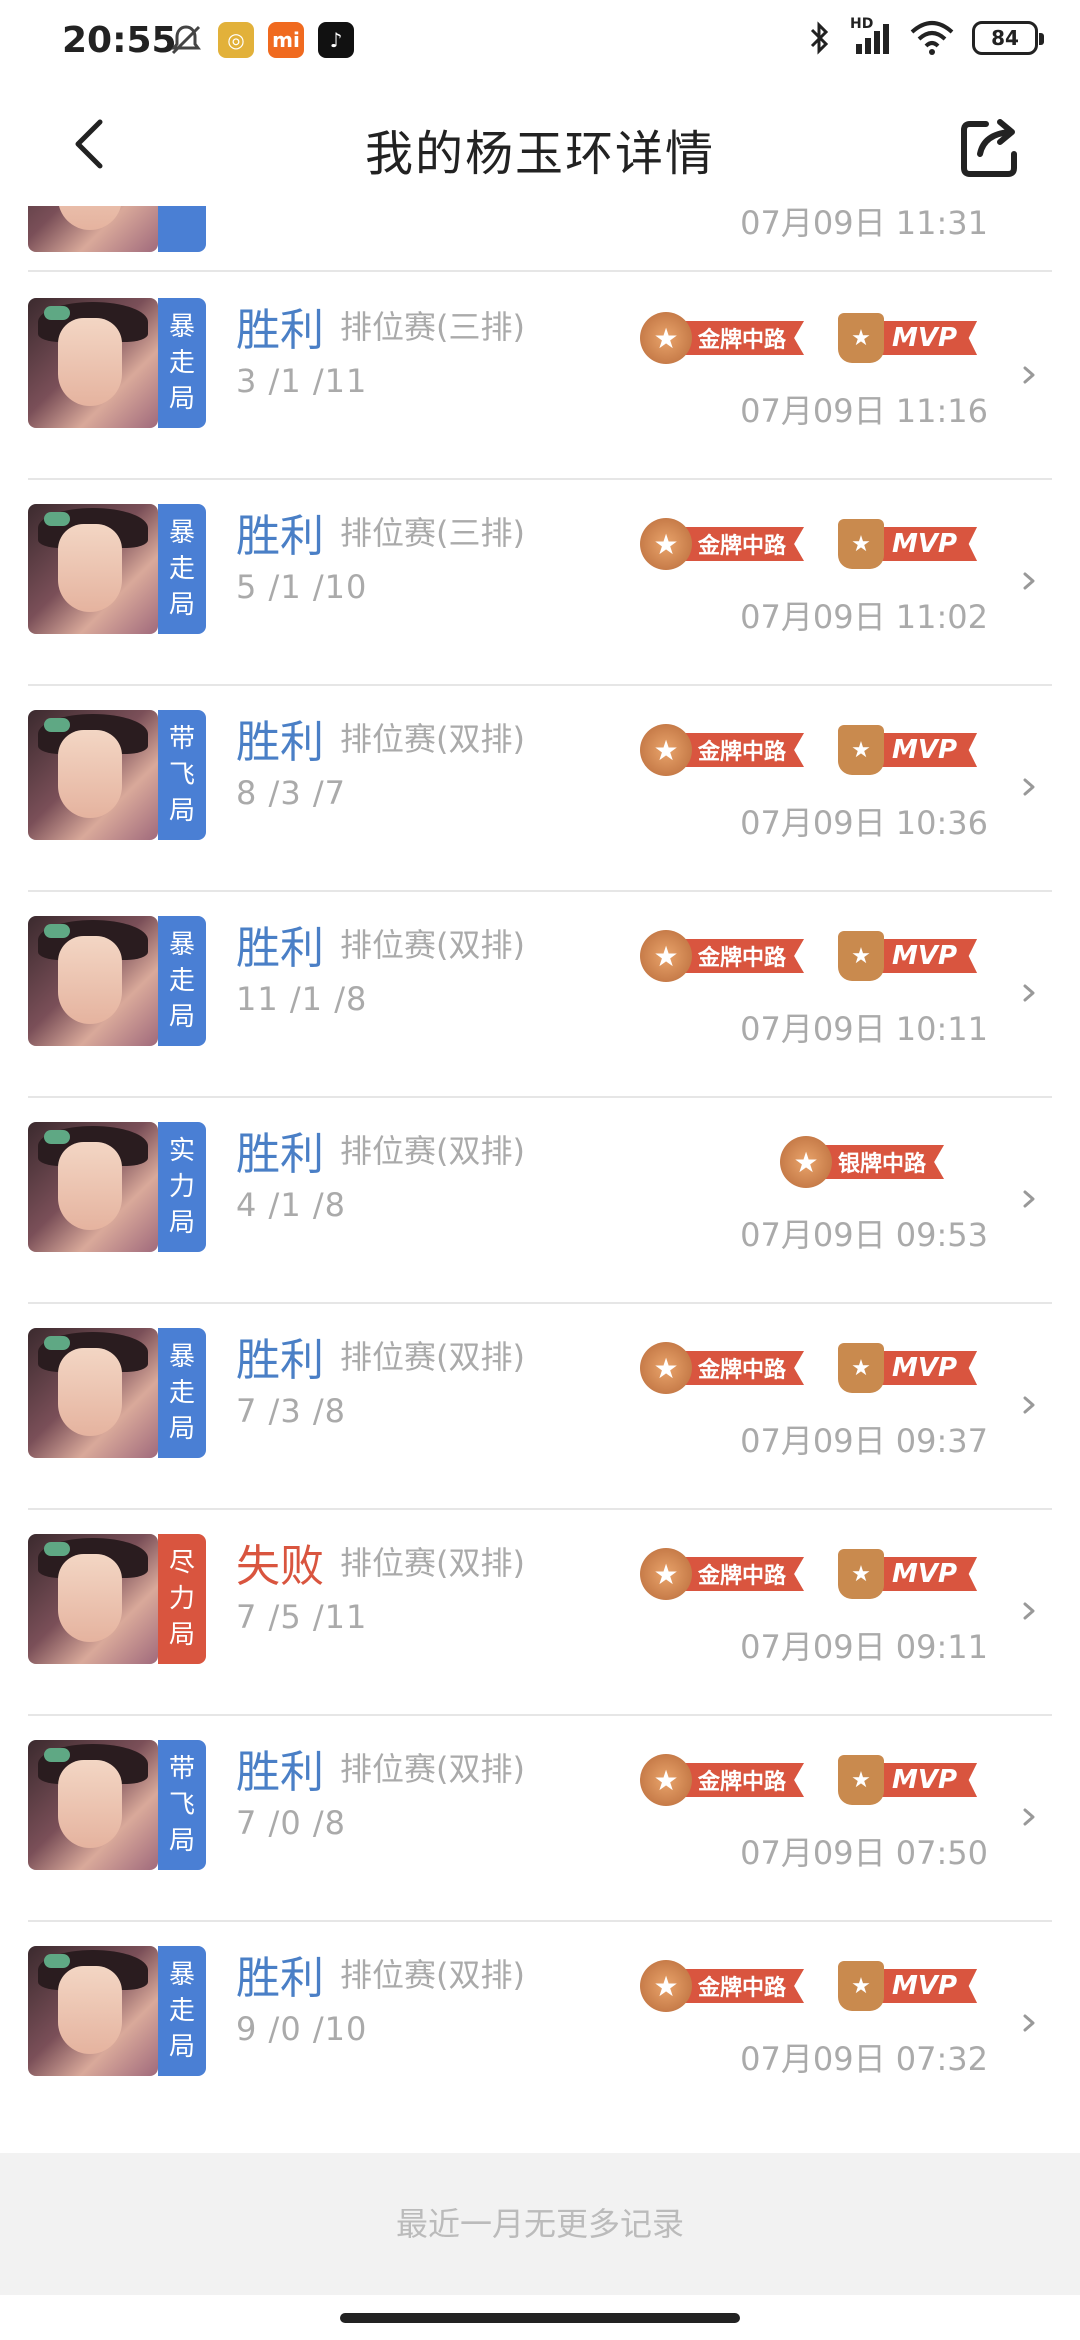 This screenshot has height=2340, width=1080. What do you see at coordinates (291, 1411) in the screenshot?
I see `match-kda: 7 /3 /8` at bounding box center [291, 1411].